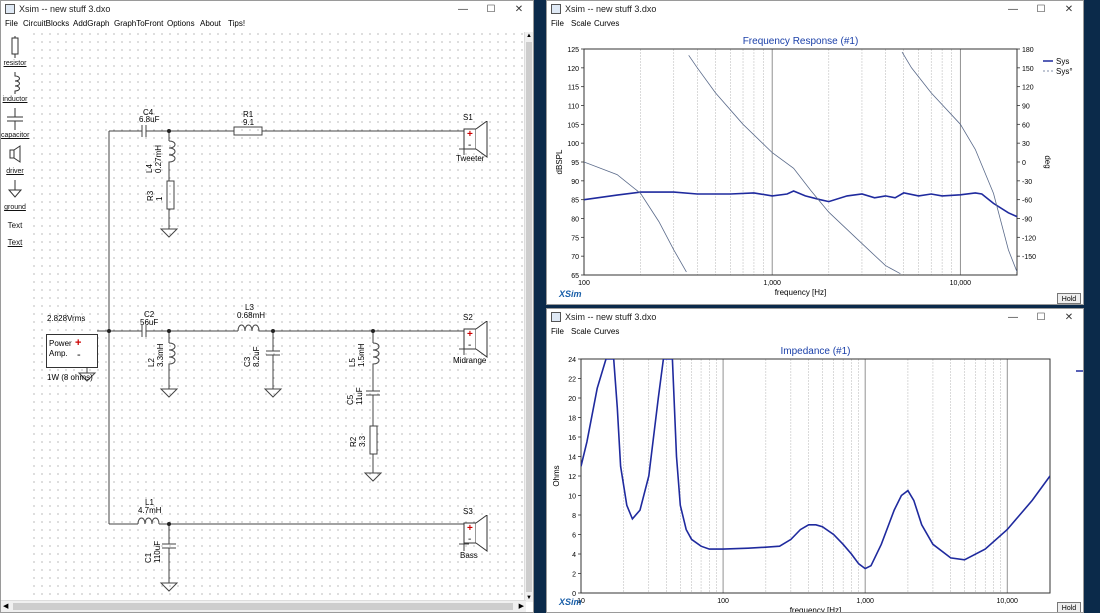  Describe the element at coordinates (573, 88) in the screenshot. I see `y-tick-label: 115` at that location.